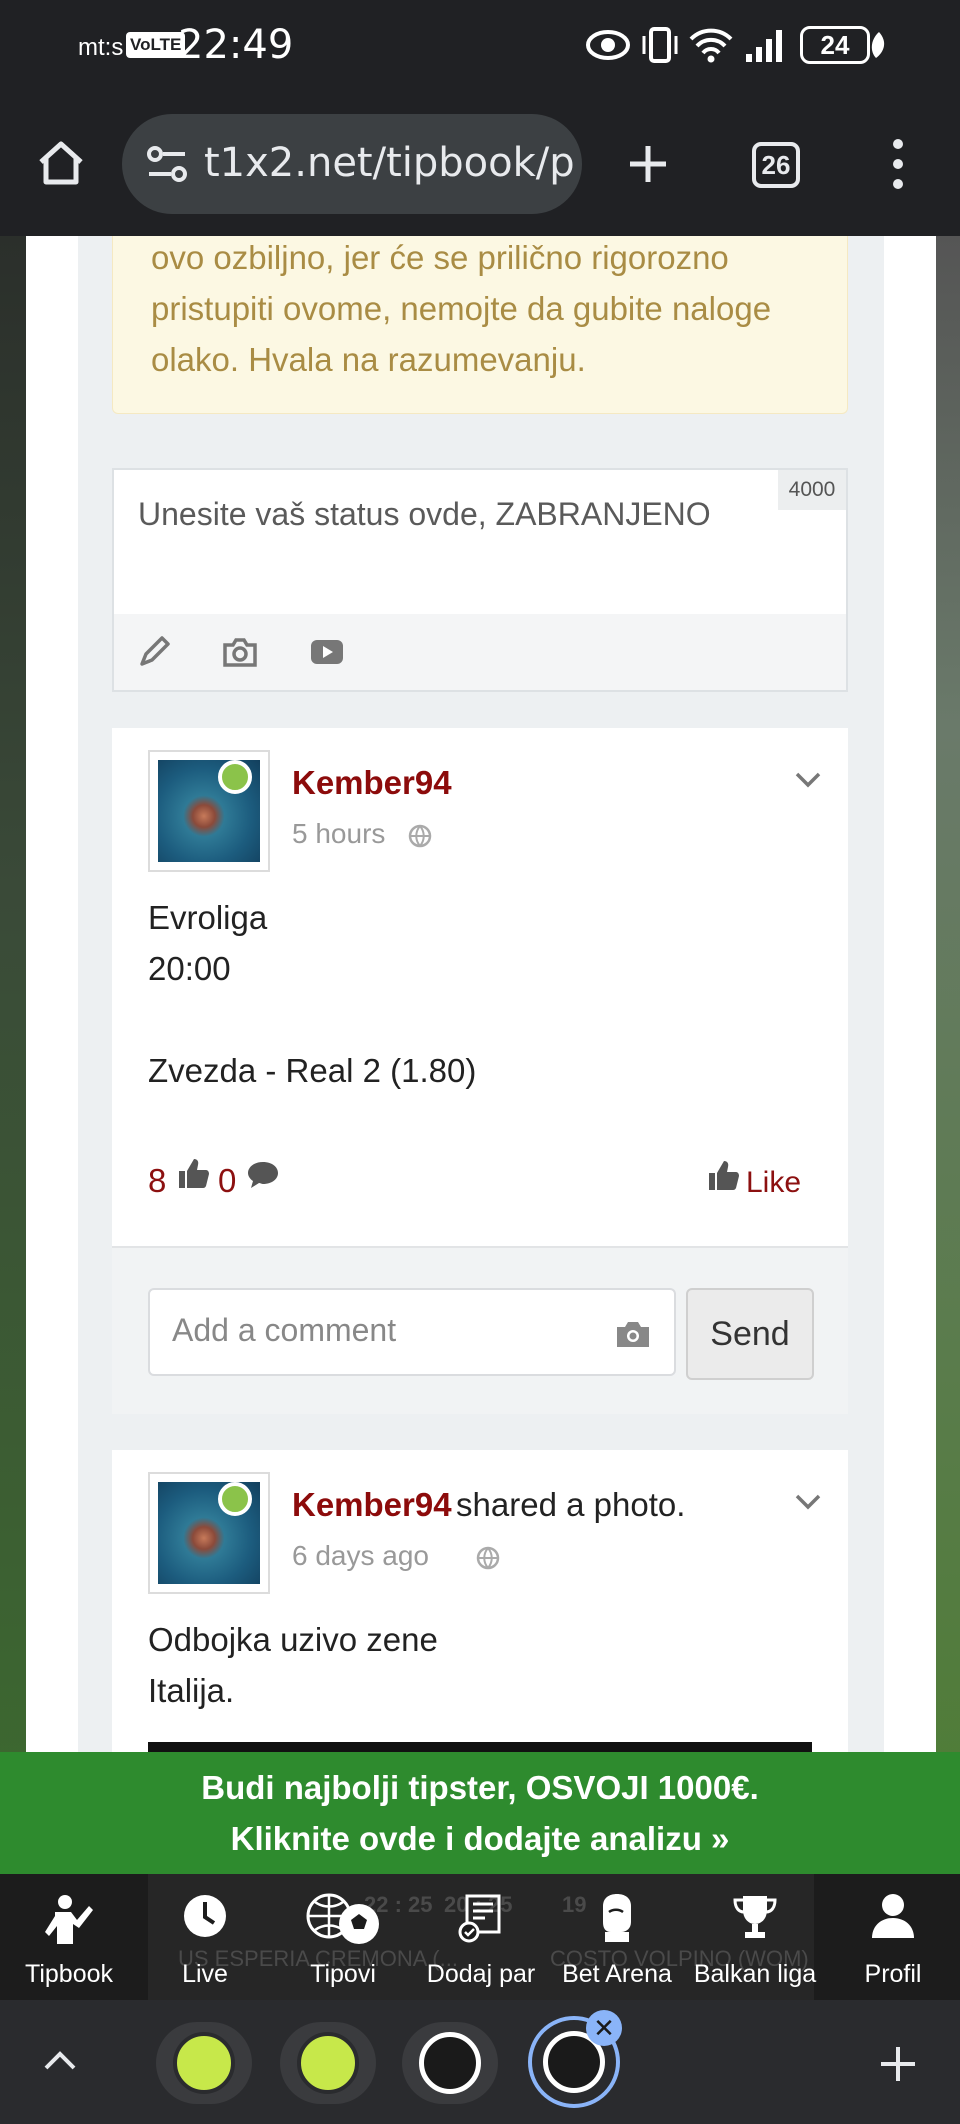  Describe the element at coordinates (479, 1918) in the screenshot. I see `ticket-icon` at that location.